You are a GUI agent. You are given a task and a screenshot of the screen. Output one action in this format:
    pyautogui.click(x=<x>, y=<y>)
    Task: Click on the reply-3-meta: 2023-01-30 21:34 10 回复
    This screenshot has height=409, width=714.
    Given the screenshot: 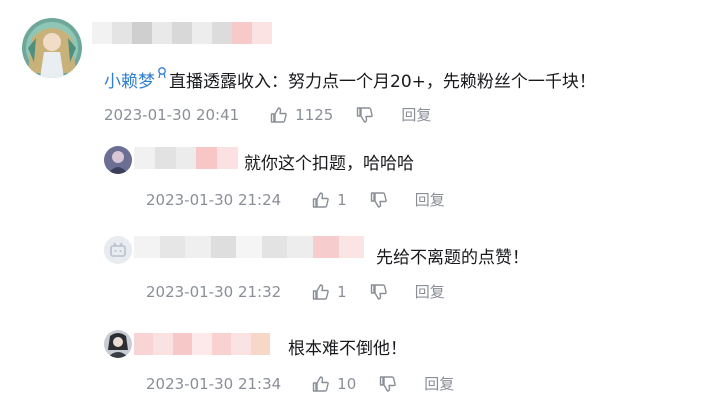 What is the action you would take?
    pyautogui.click(x=300, y=383)
    